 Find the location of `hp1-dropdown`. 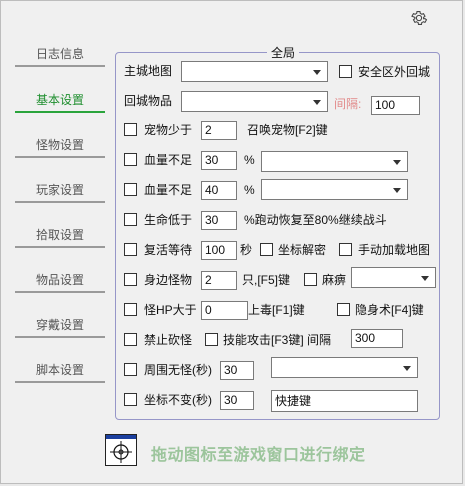

hp1-dropdown is located at coordinates (334, 161).